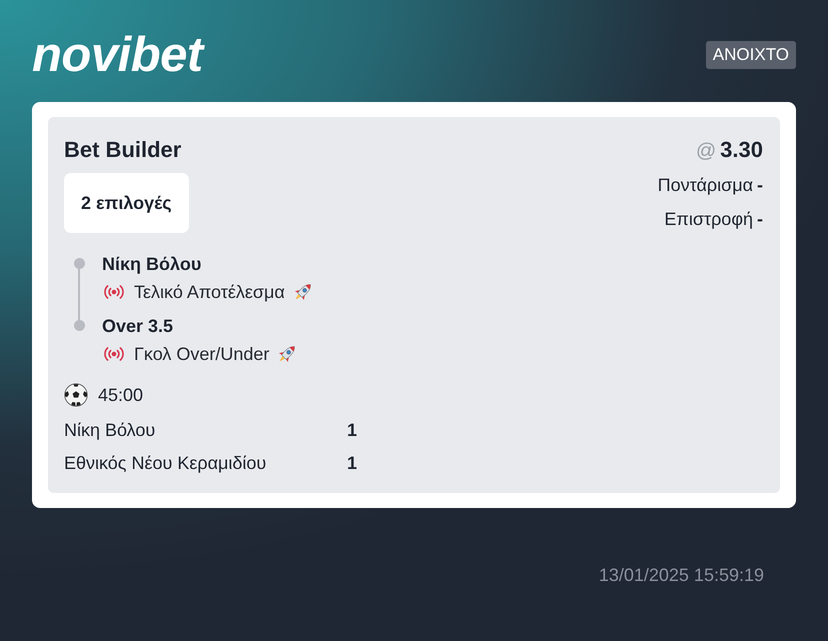 The width and height of the screenshot is (828, 641). What do you see at coordinates (121, 395) in the screenshot?
I see `match-clock: 45:00` at bounding box center [121, 395].